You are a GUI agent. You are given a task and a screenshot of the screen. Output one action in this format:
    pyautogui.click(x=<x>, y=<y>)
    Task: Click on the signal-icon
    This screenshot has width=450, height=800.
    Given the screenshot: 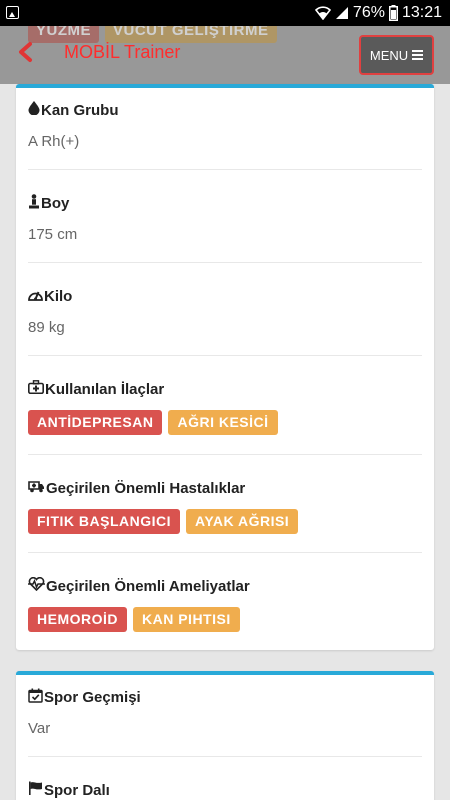 What is the action you would take?
    pyautogui.click(x=342, y=13)
    